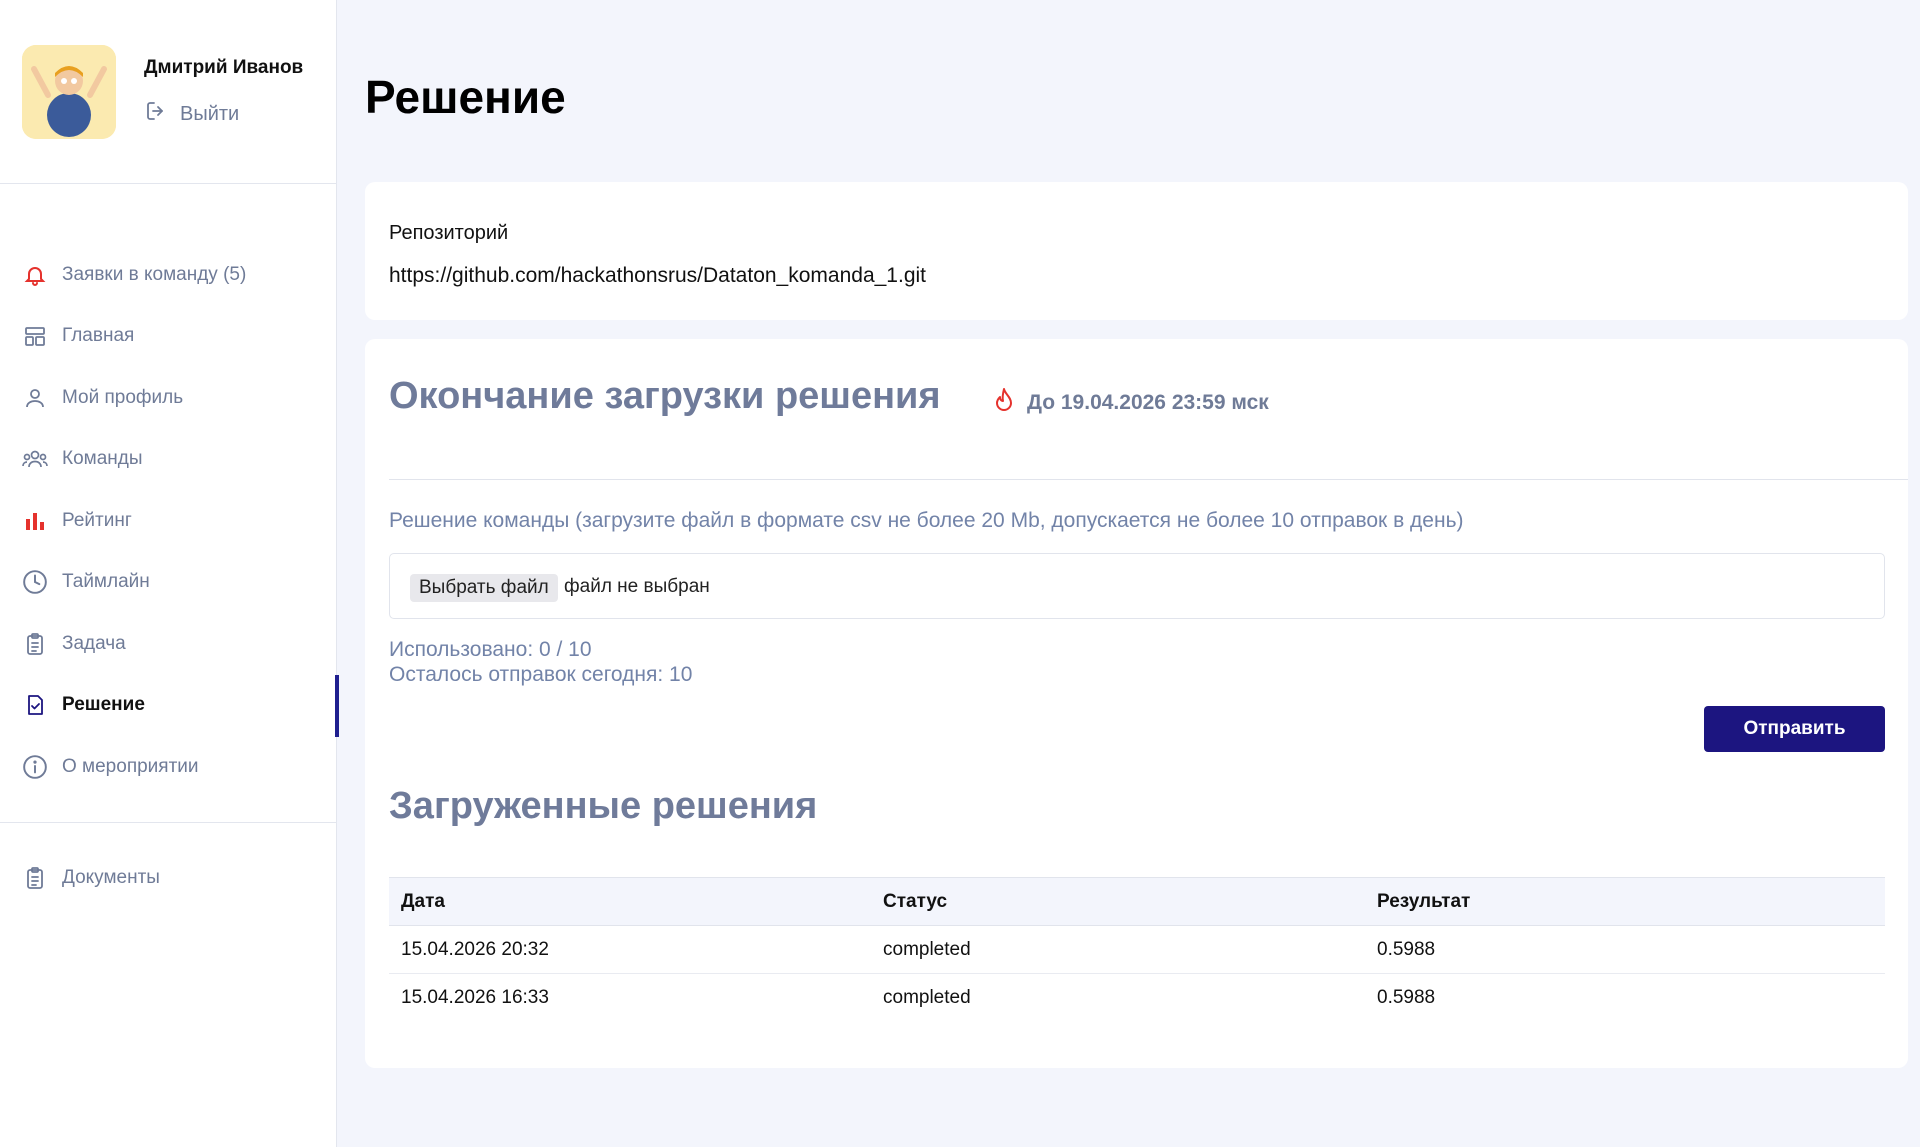 This screenshot has height=1147, width=1920. I want to click on column-header-status: Статус, so click(915, 901).